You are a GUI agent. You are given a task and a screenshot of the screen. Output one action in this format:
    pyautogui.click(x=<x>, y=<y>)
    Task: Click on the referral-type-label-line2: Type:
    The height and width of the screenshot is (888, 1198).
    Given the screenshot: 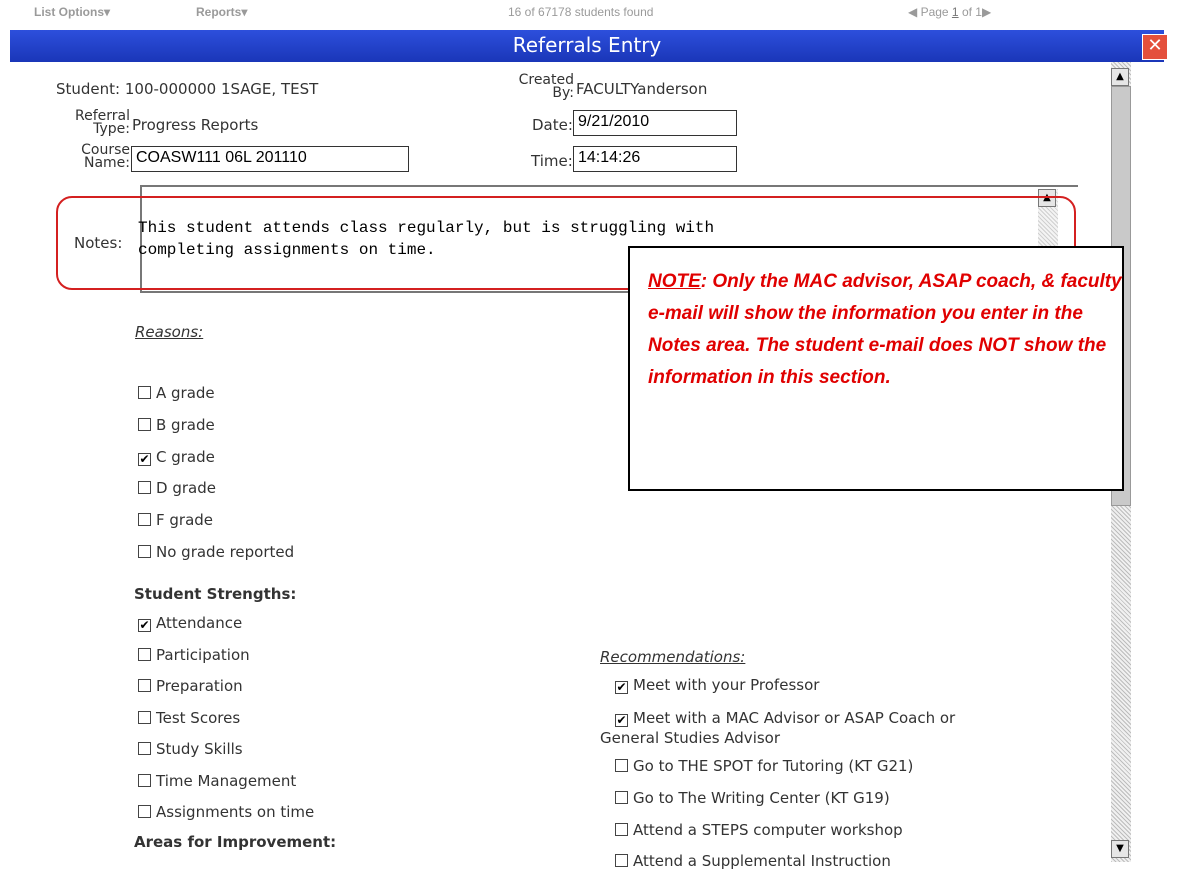 What is the action you would take?
    pyautogui.click(x=111, y=129)
    